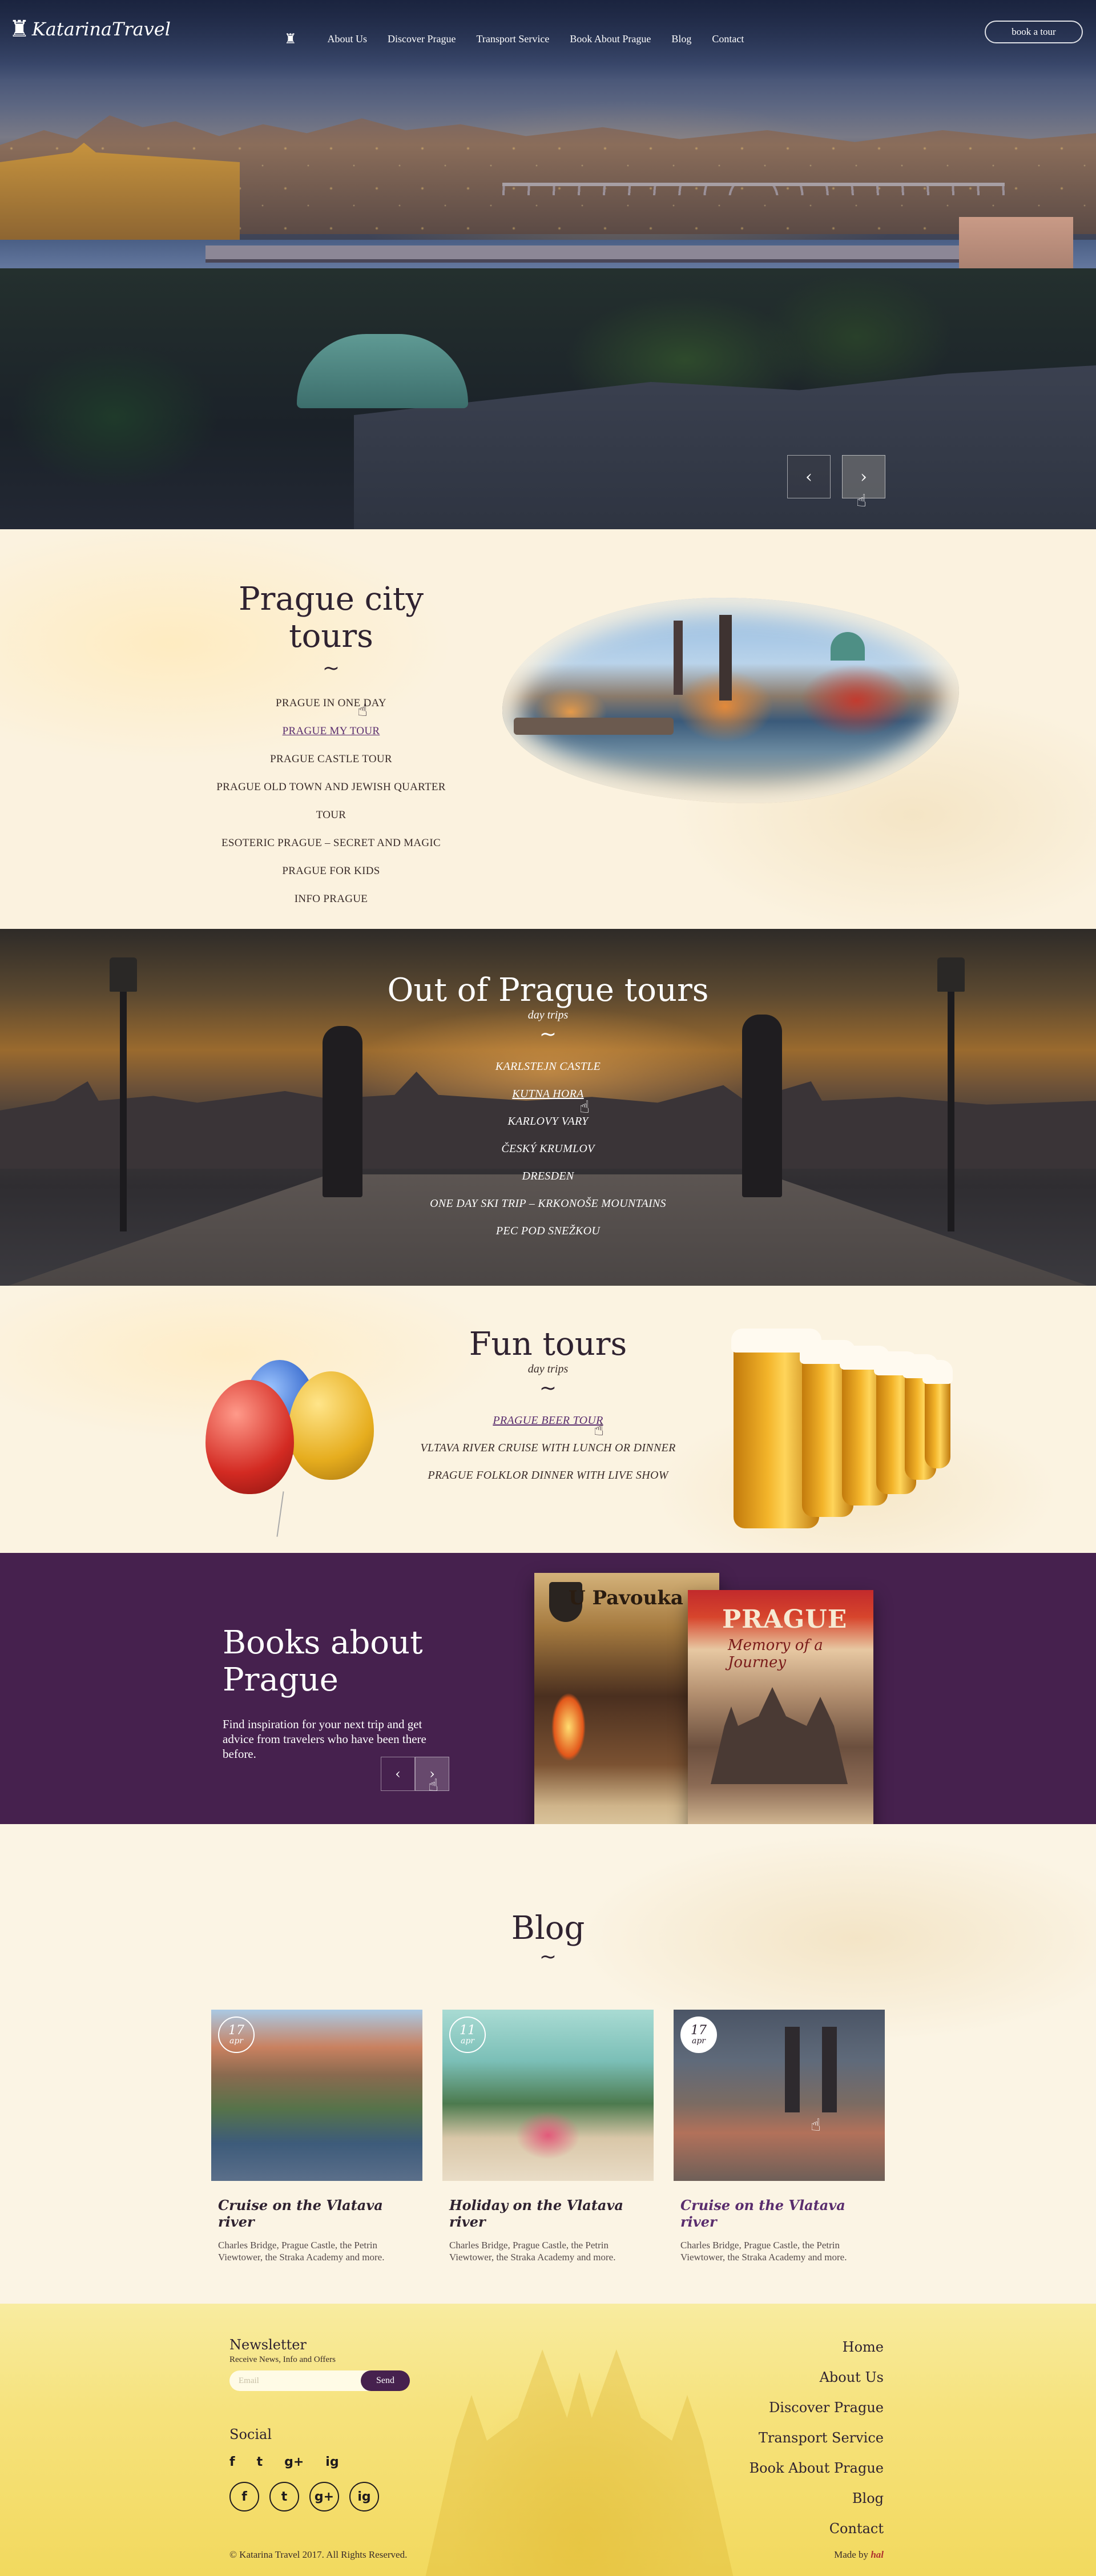 This screenshot has width=1096, height=2576. Describe the element at coordinates (548, 1094) in the screenshot. I see `out-tour-item: KUTNA HORA` at that location.